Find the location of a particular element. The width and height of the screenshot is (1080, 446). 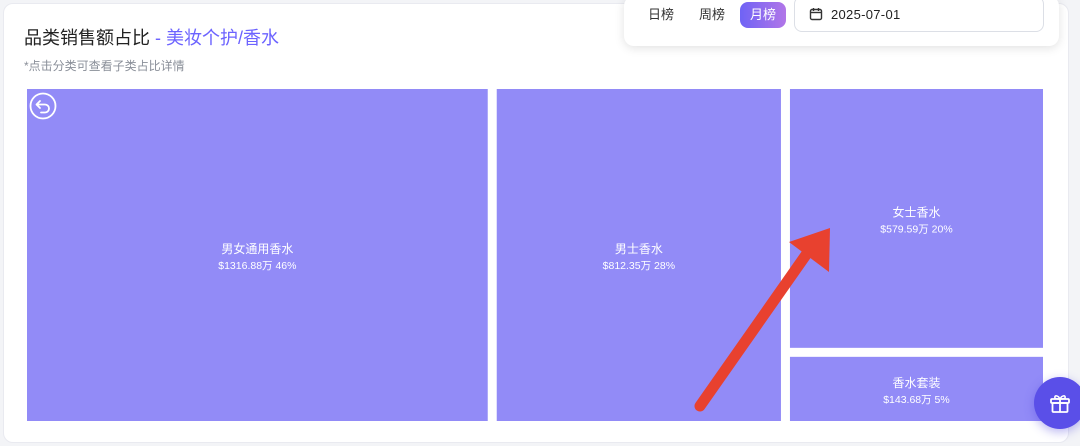

treemap-tile-womens-perfume: 女士香水 $579.59万 20% is located at coordinates (916, 218).